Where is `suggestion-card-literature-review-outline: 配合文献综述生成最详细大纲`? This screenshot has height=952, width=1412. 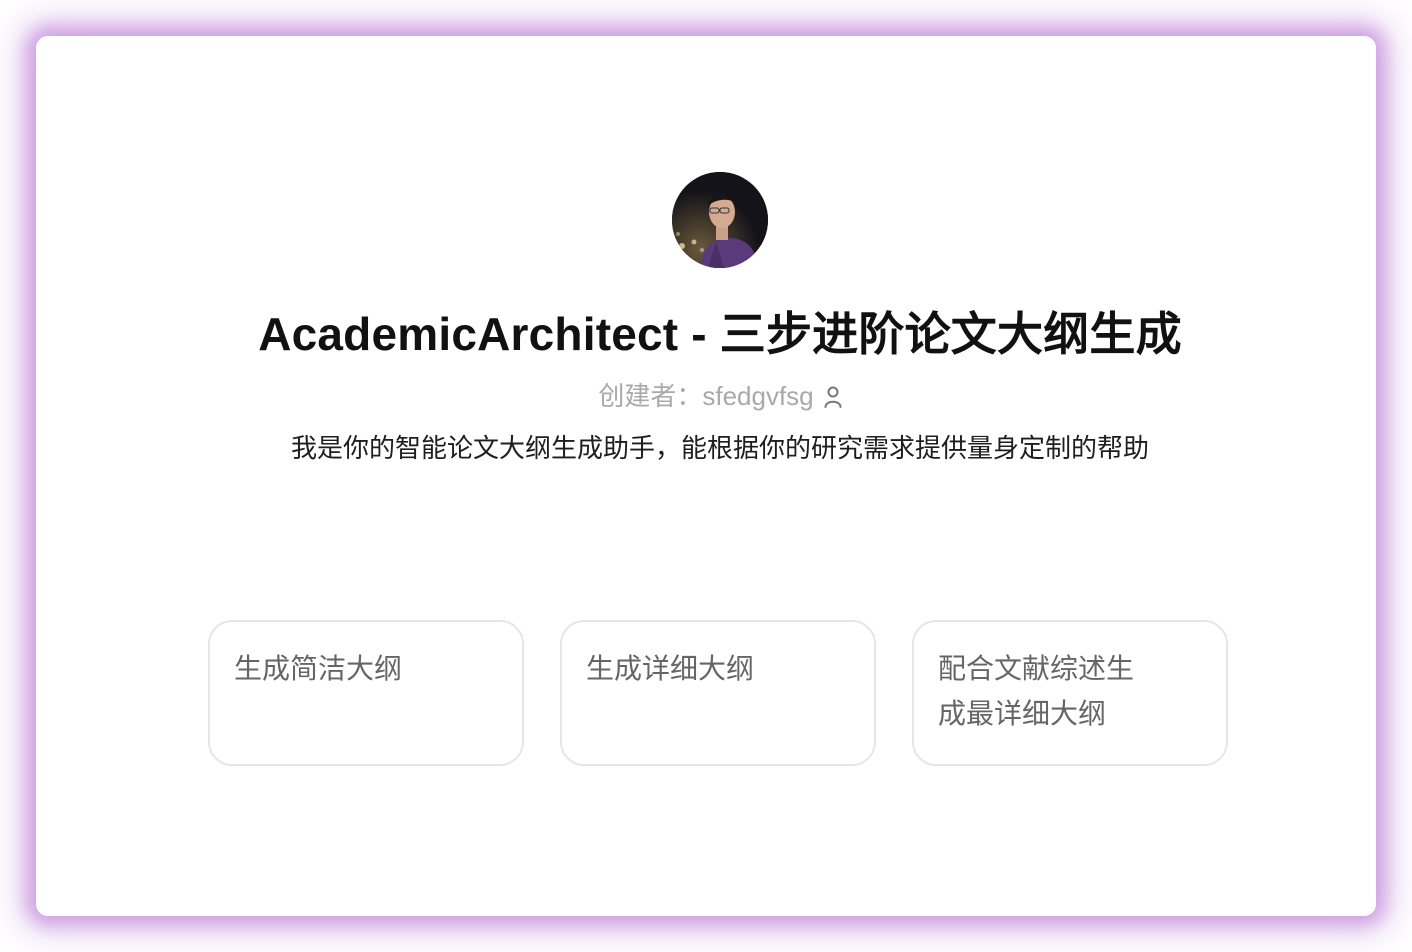 suggestion-card-literature-review-outline: 配合文献综述生成最详细大纲 is located at coordinates (1070, 693).